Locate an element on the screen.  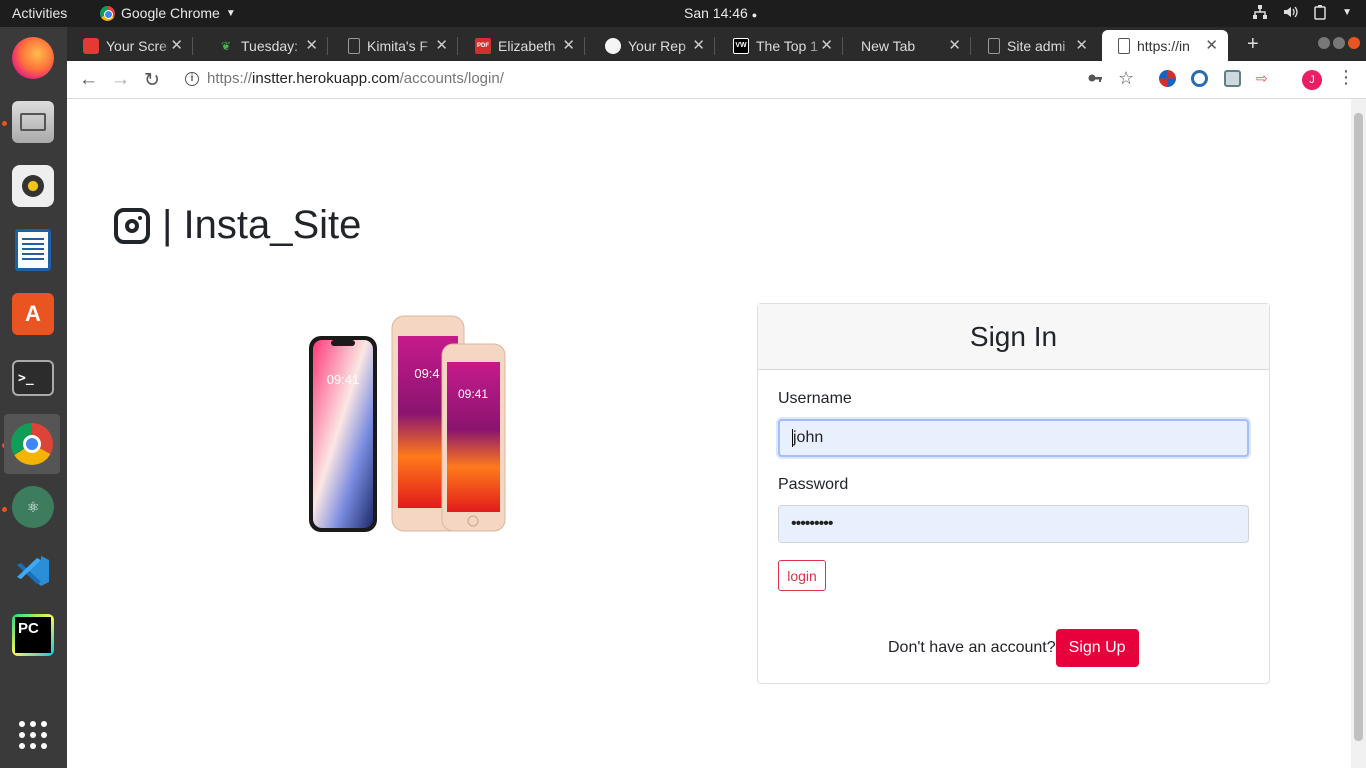
extension-1-icon is located at coordinates (1167, 78).